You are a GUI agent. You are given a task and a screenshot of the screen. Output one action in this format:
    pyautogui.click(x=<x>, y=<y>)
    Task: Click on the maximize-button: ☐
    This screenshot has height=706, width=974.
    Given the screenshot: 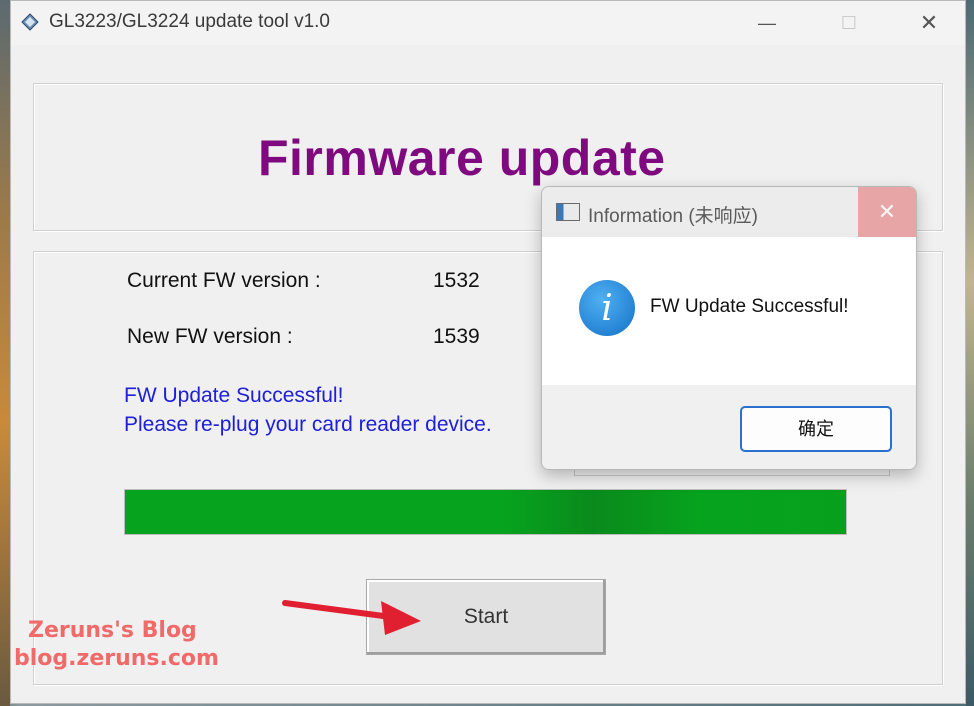 What is the action you would take?
    pyautogui.click(x=849, y=23)
    